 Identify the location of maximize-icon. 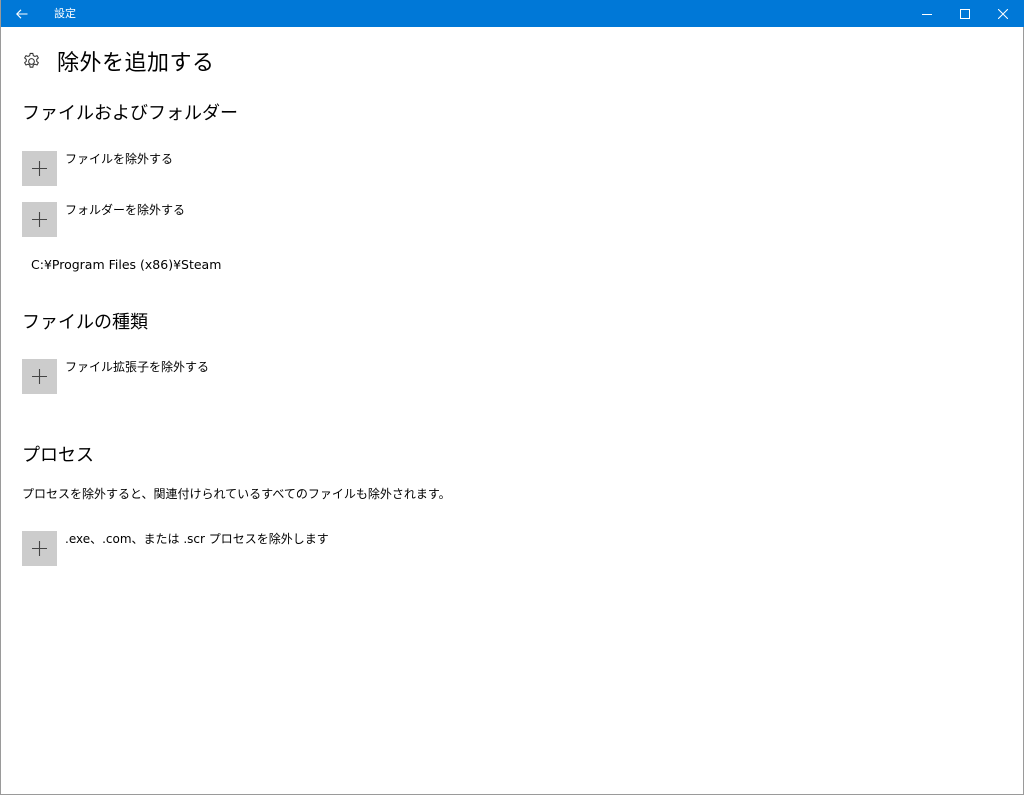
(965, 13).